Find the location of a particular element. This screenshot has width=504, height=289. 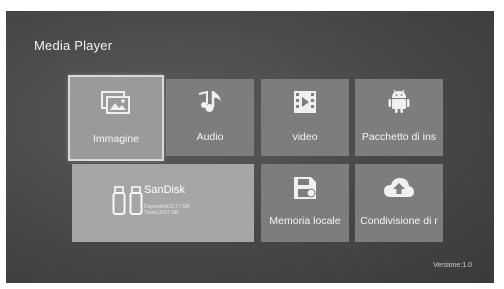

film-icon is located at coordinates (305, 102).